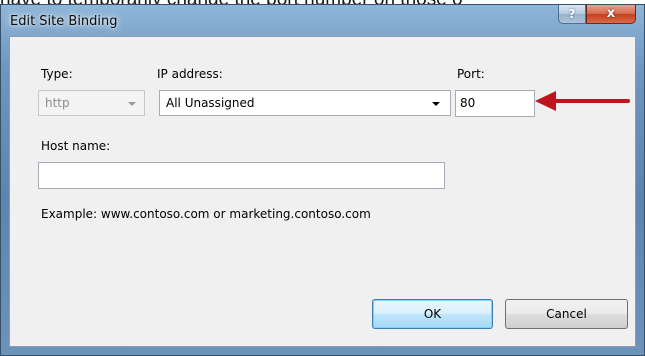 This screenshot has width=645, height=356. What do you see at coordinates (57, 103) in the screenshot?
I see `type-value: http` at bounding box center [57, 103].